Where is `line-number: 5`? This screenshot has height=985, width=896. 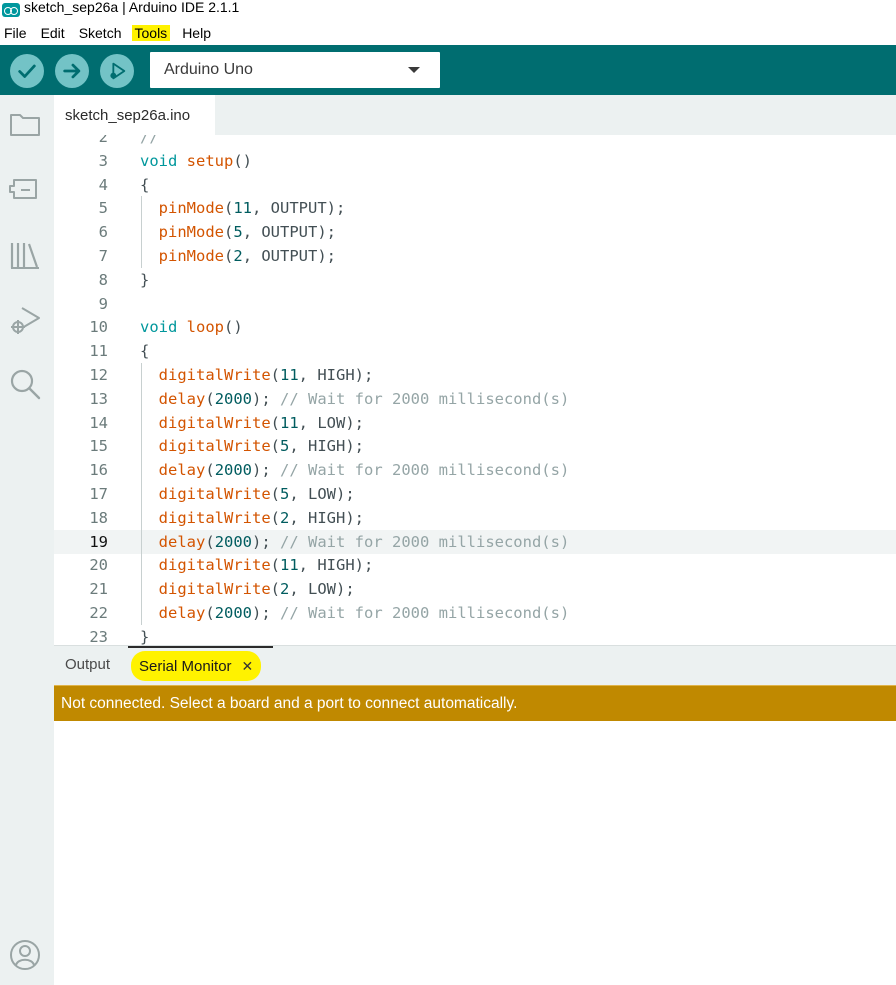
line-number: 5 is located at coordinates (103, 208).